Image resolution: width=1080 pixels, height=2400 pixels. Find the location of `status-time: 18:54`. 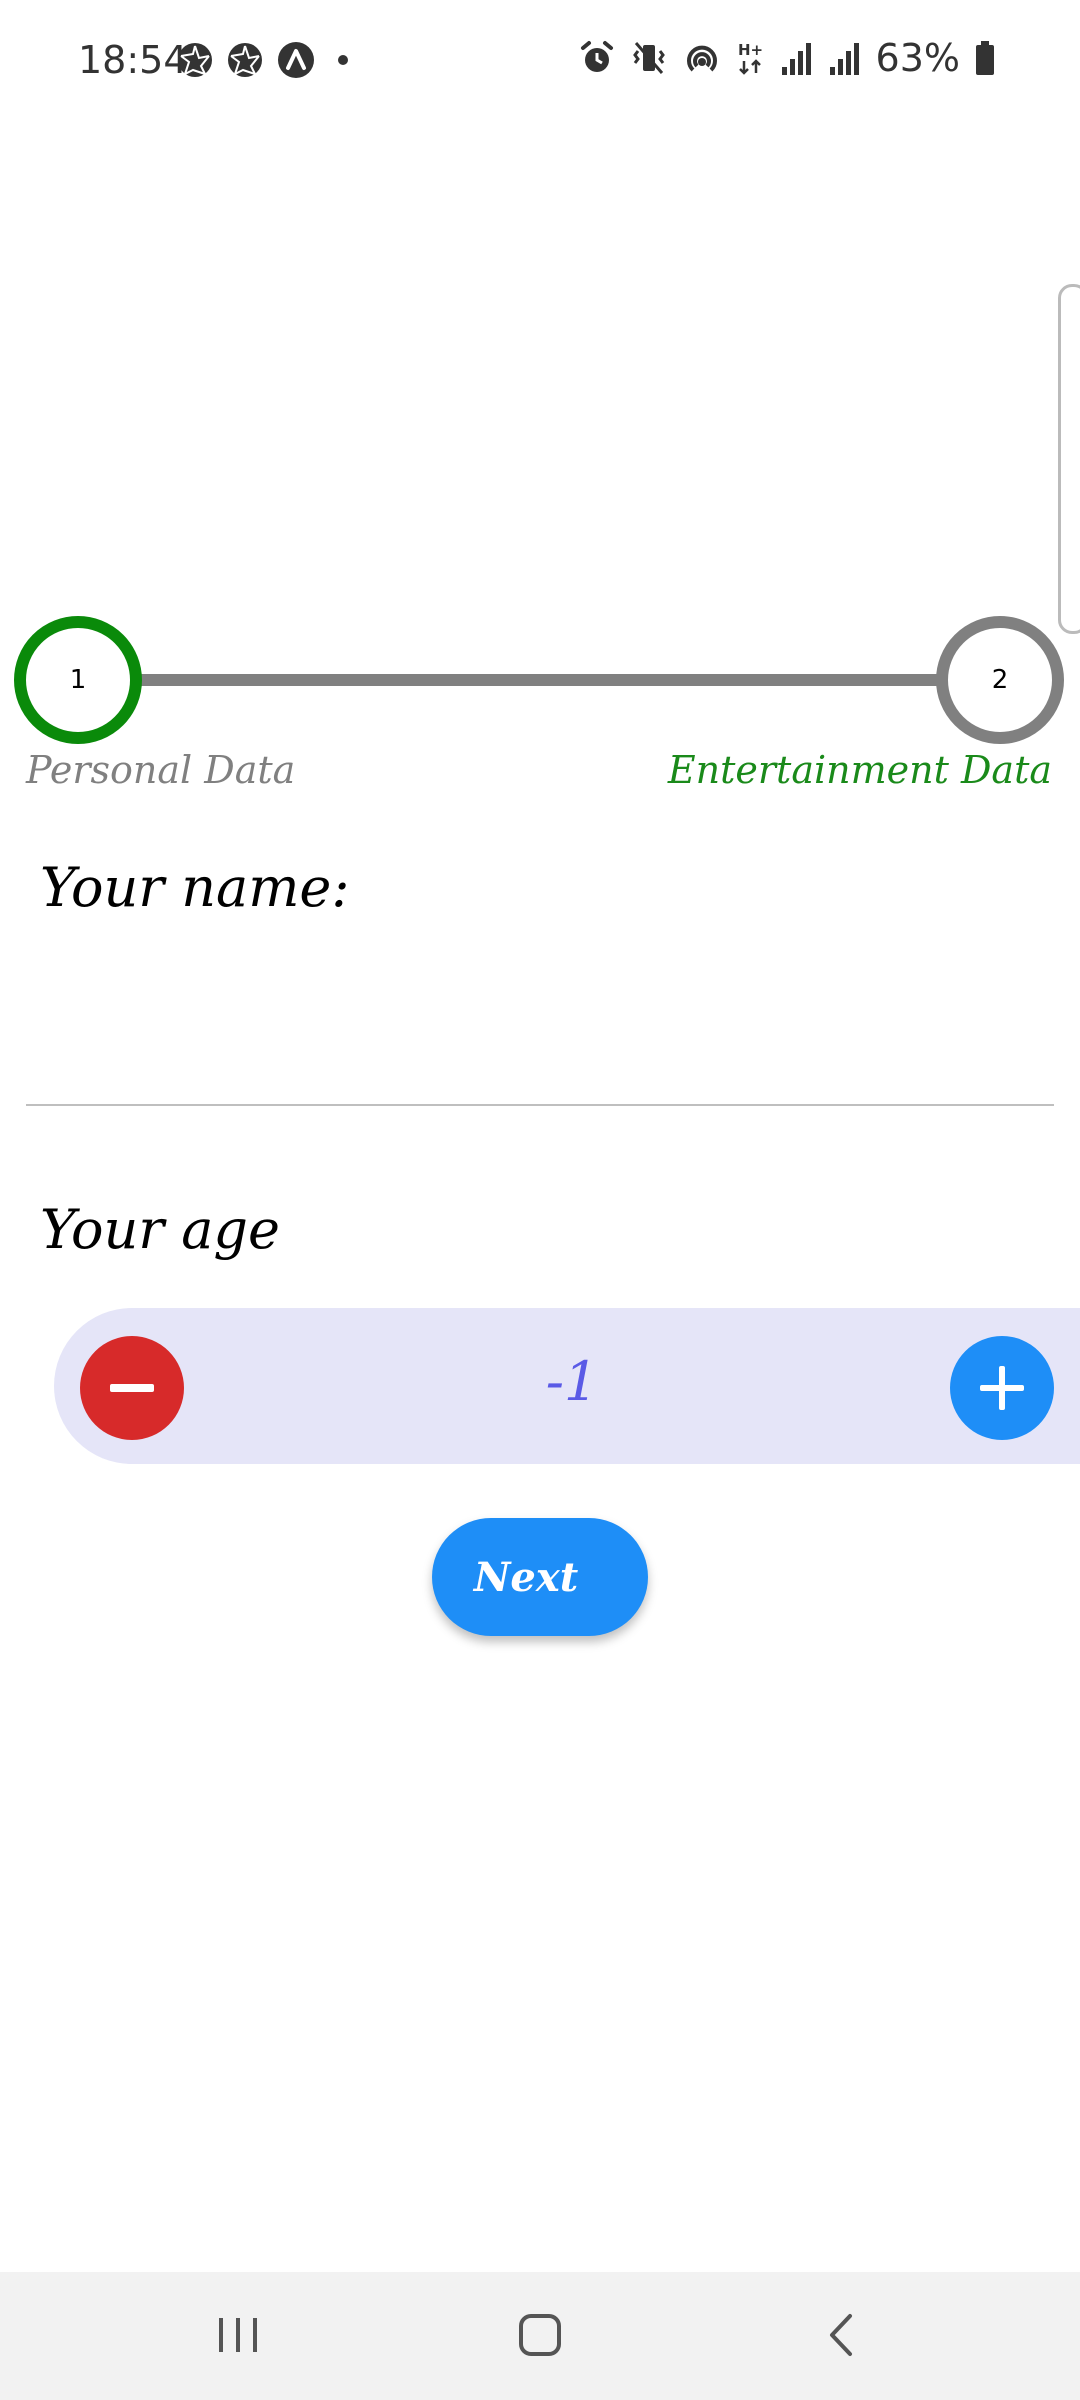

status-time: 18:54 is located at coordinates (133, 60).